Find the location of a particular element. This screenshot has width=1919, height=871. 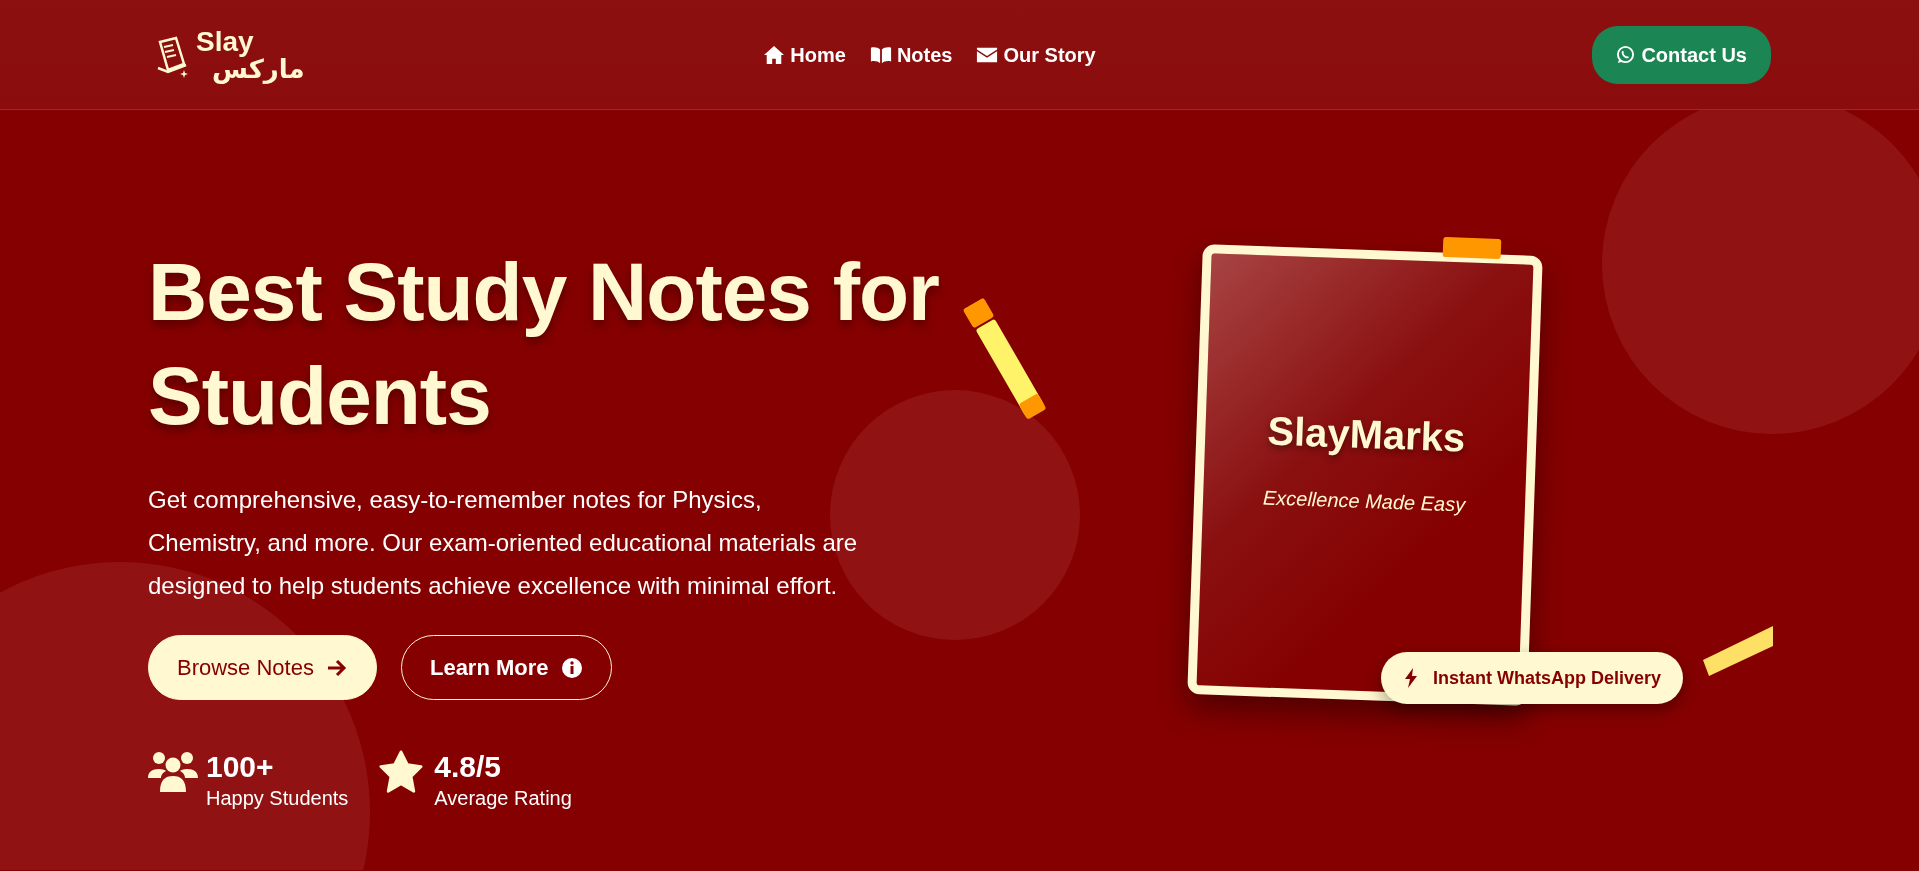

stat-value: 100+ is located at coordinates (240, 767).